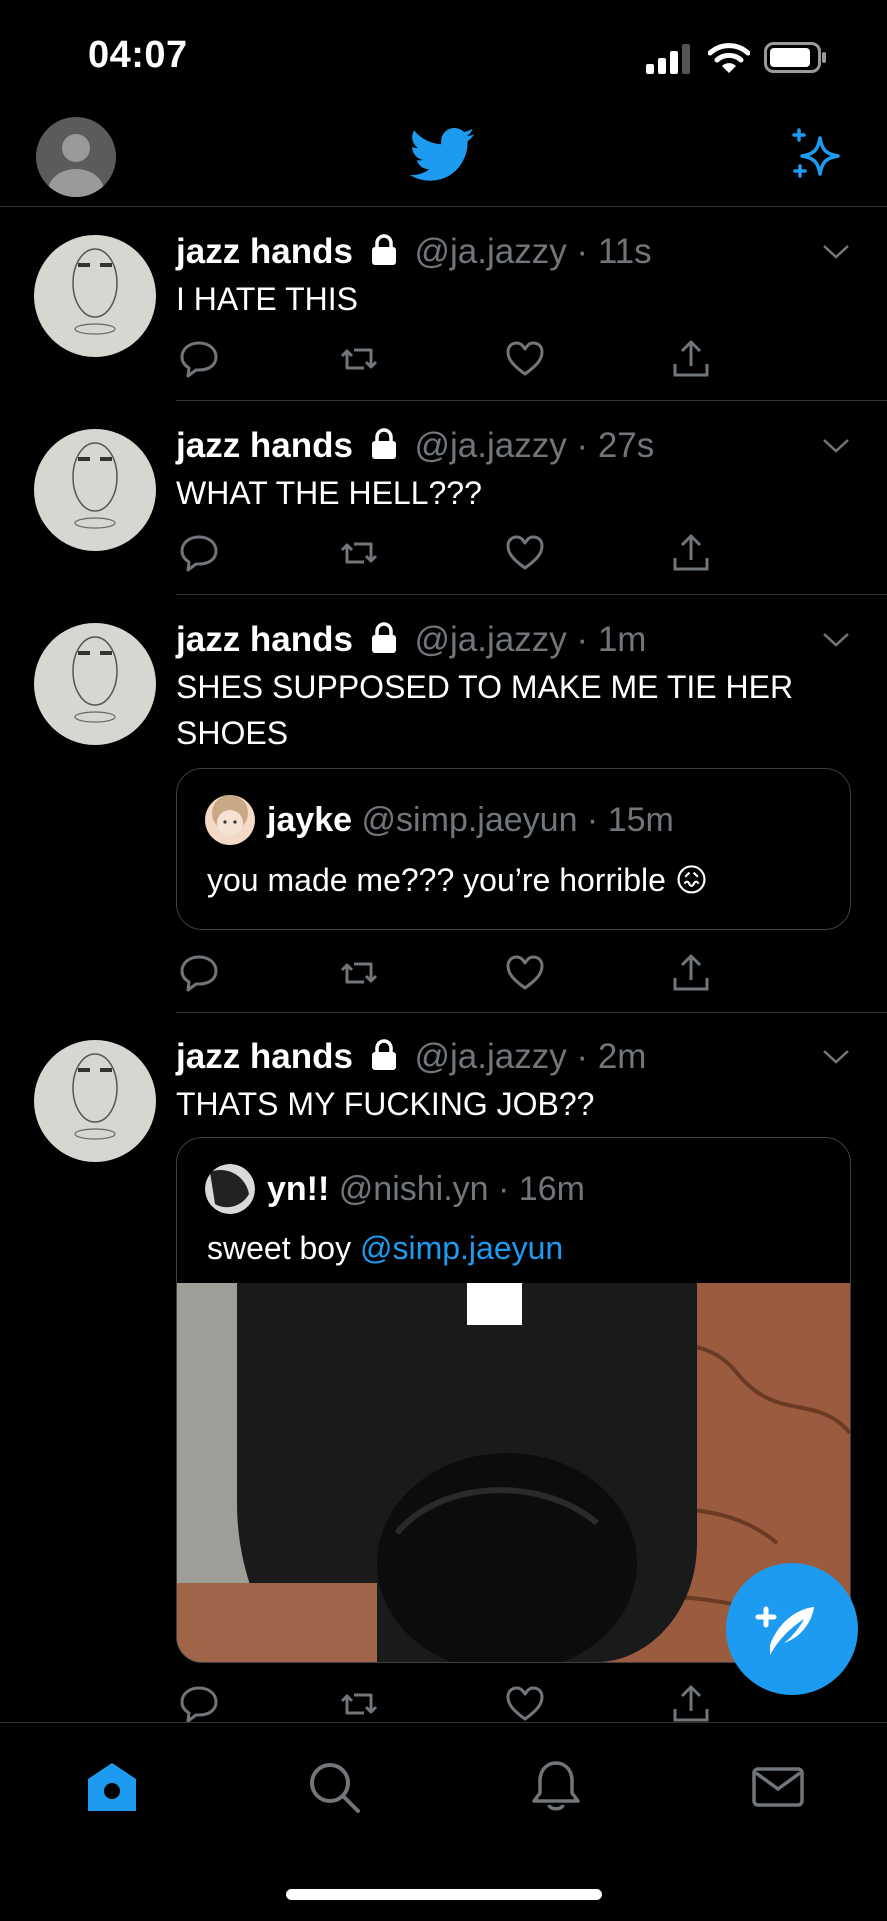 The image size is (887, 1921). I want to click on tweet-timestamp: 1m, so click(622, 639).